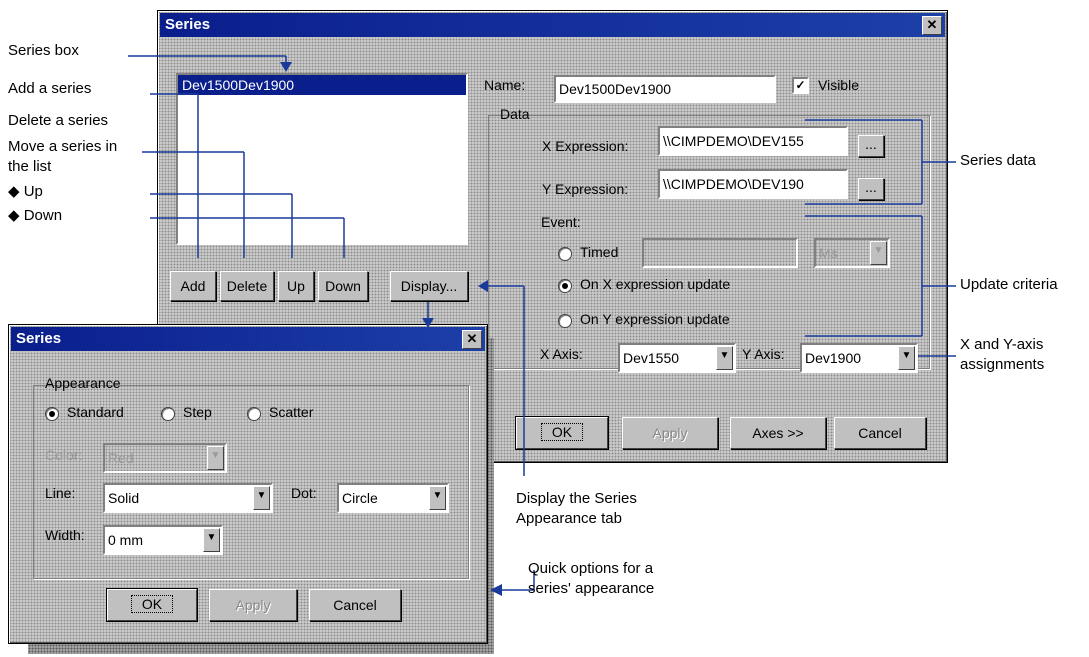 Image resolution: width=1089 pixels, height=657 pixels. I want to click on annotation-axis-assign-1: X and Y-axis, so click(1002, 344).